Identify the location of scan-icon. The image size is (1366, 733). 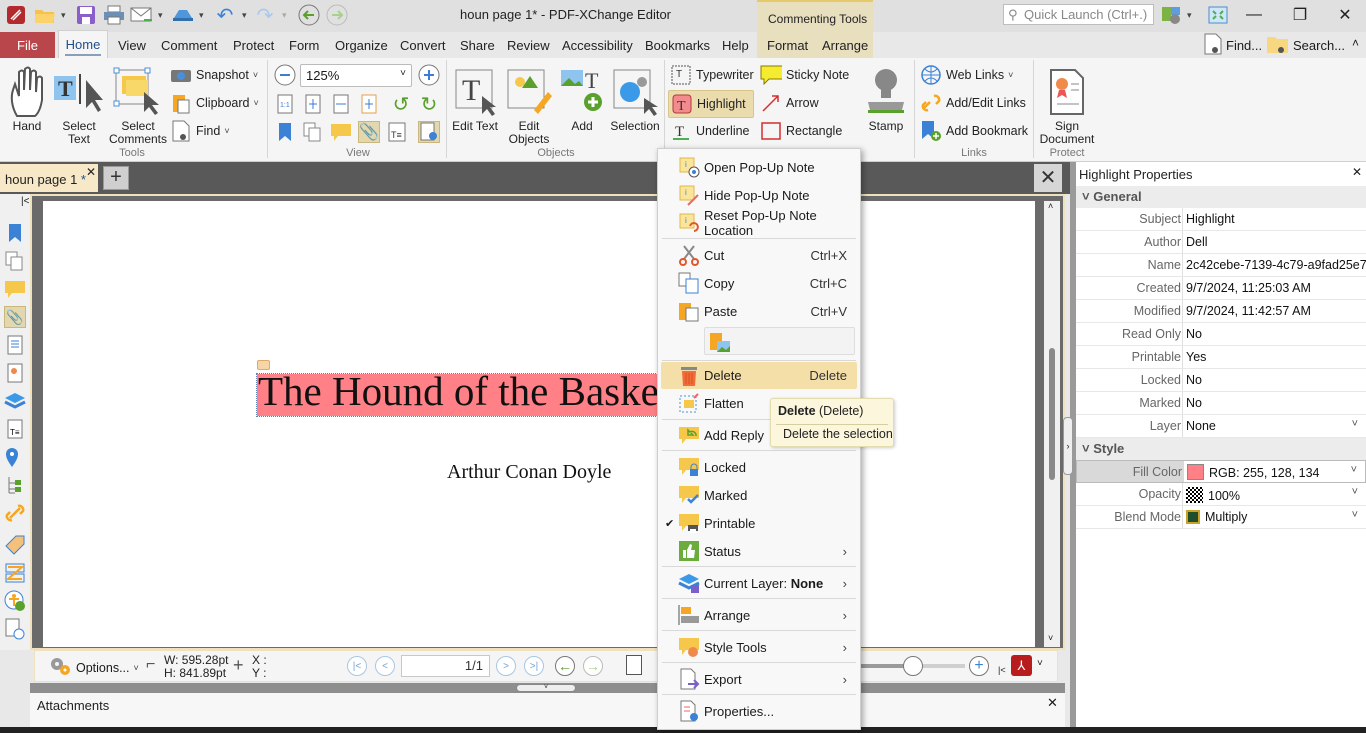
(183, 15).